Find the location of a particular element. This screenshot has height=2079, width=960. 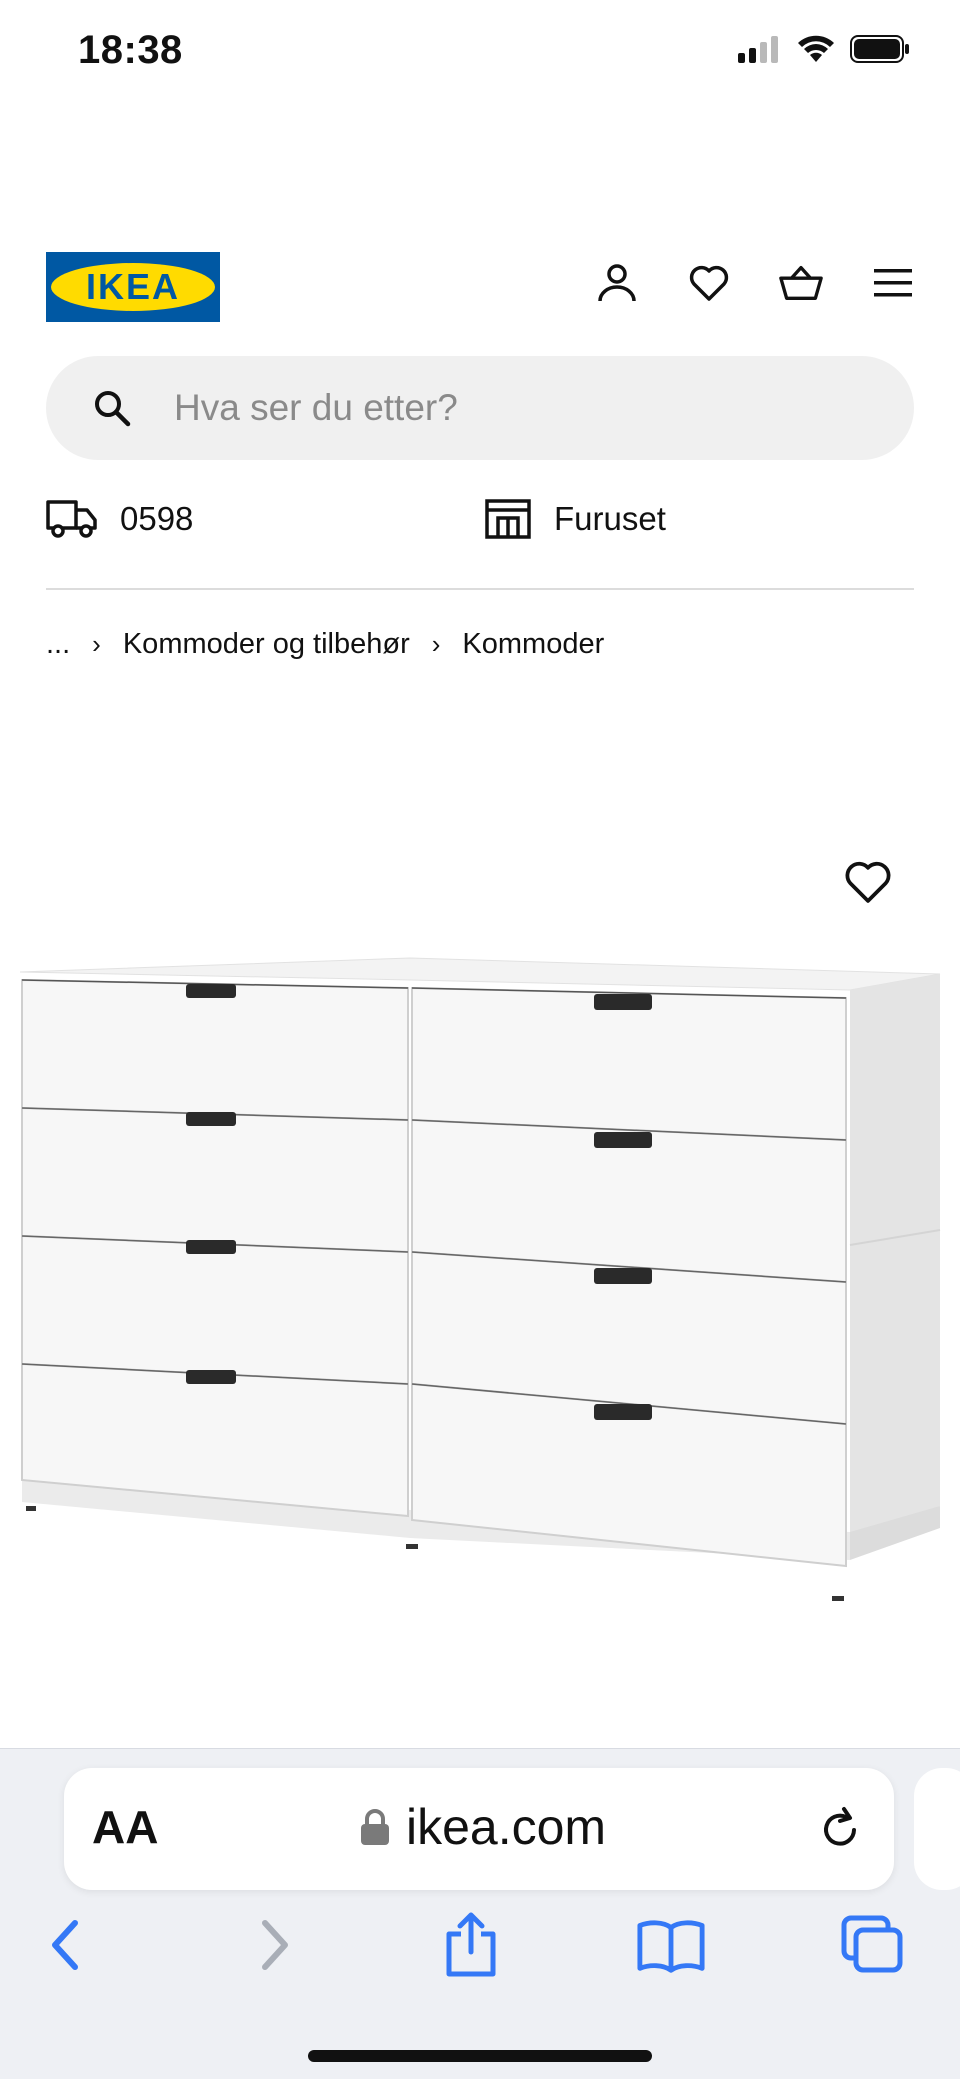

next-tab-peek is located at coordinates (937, 1829).